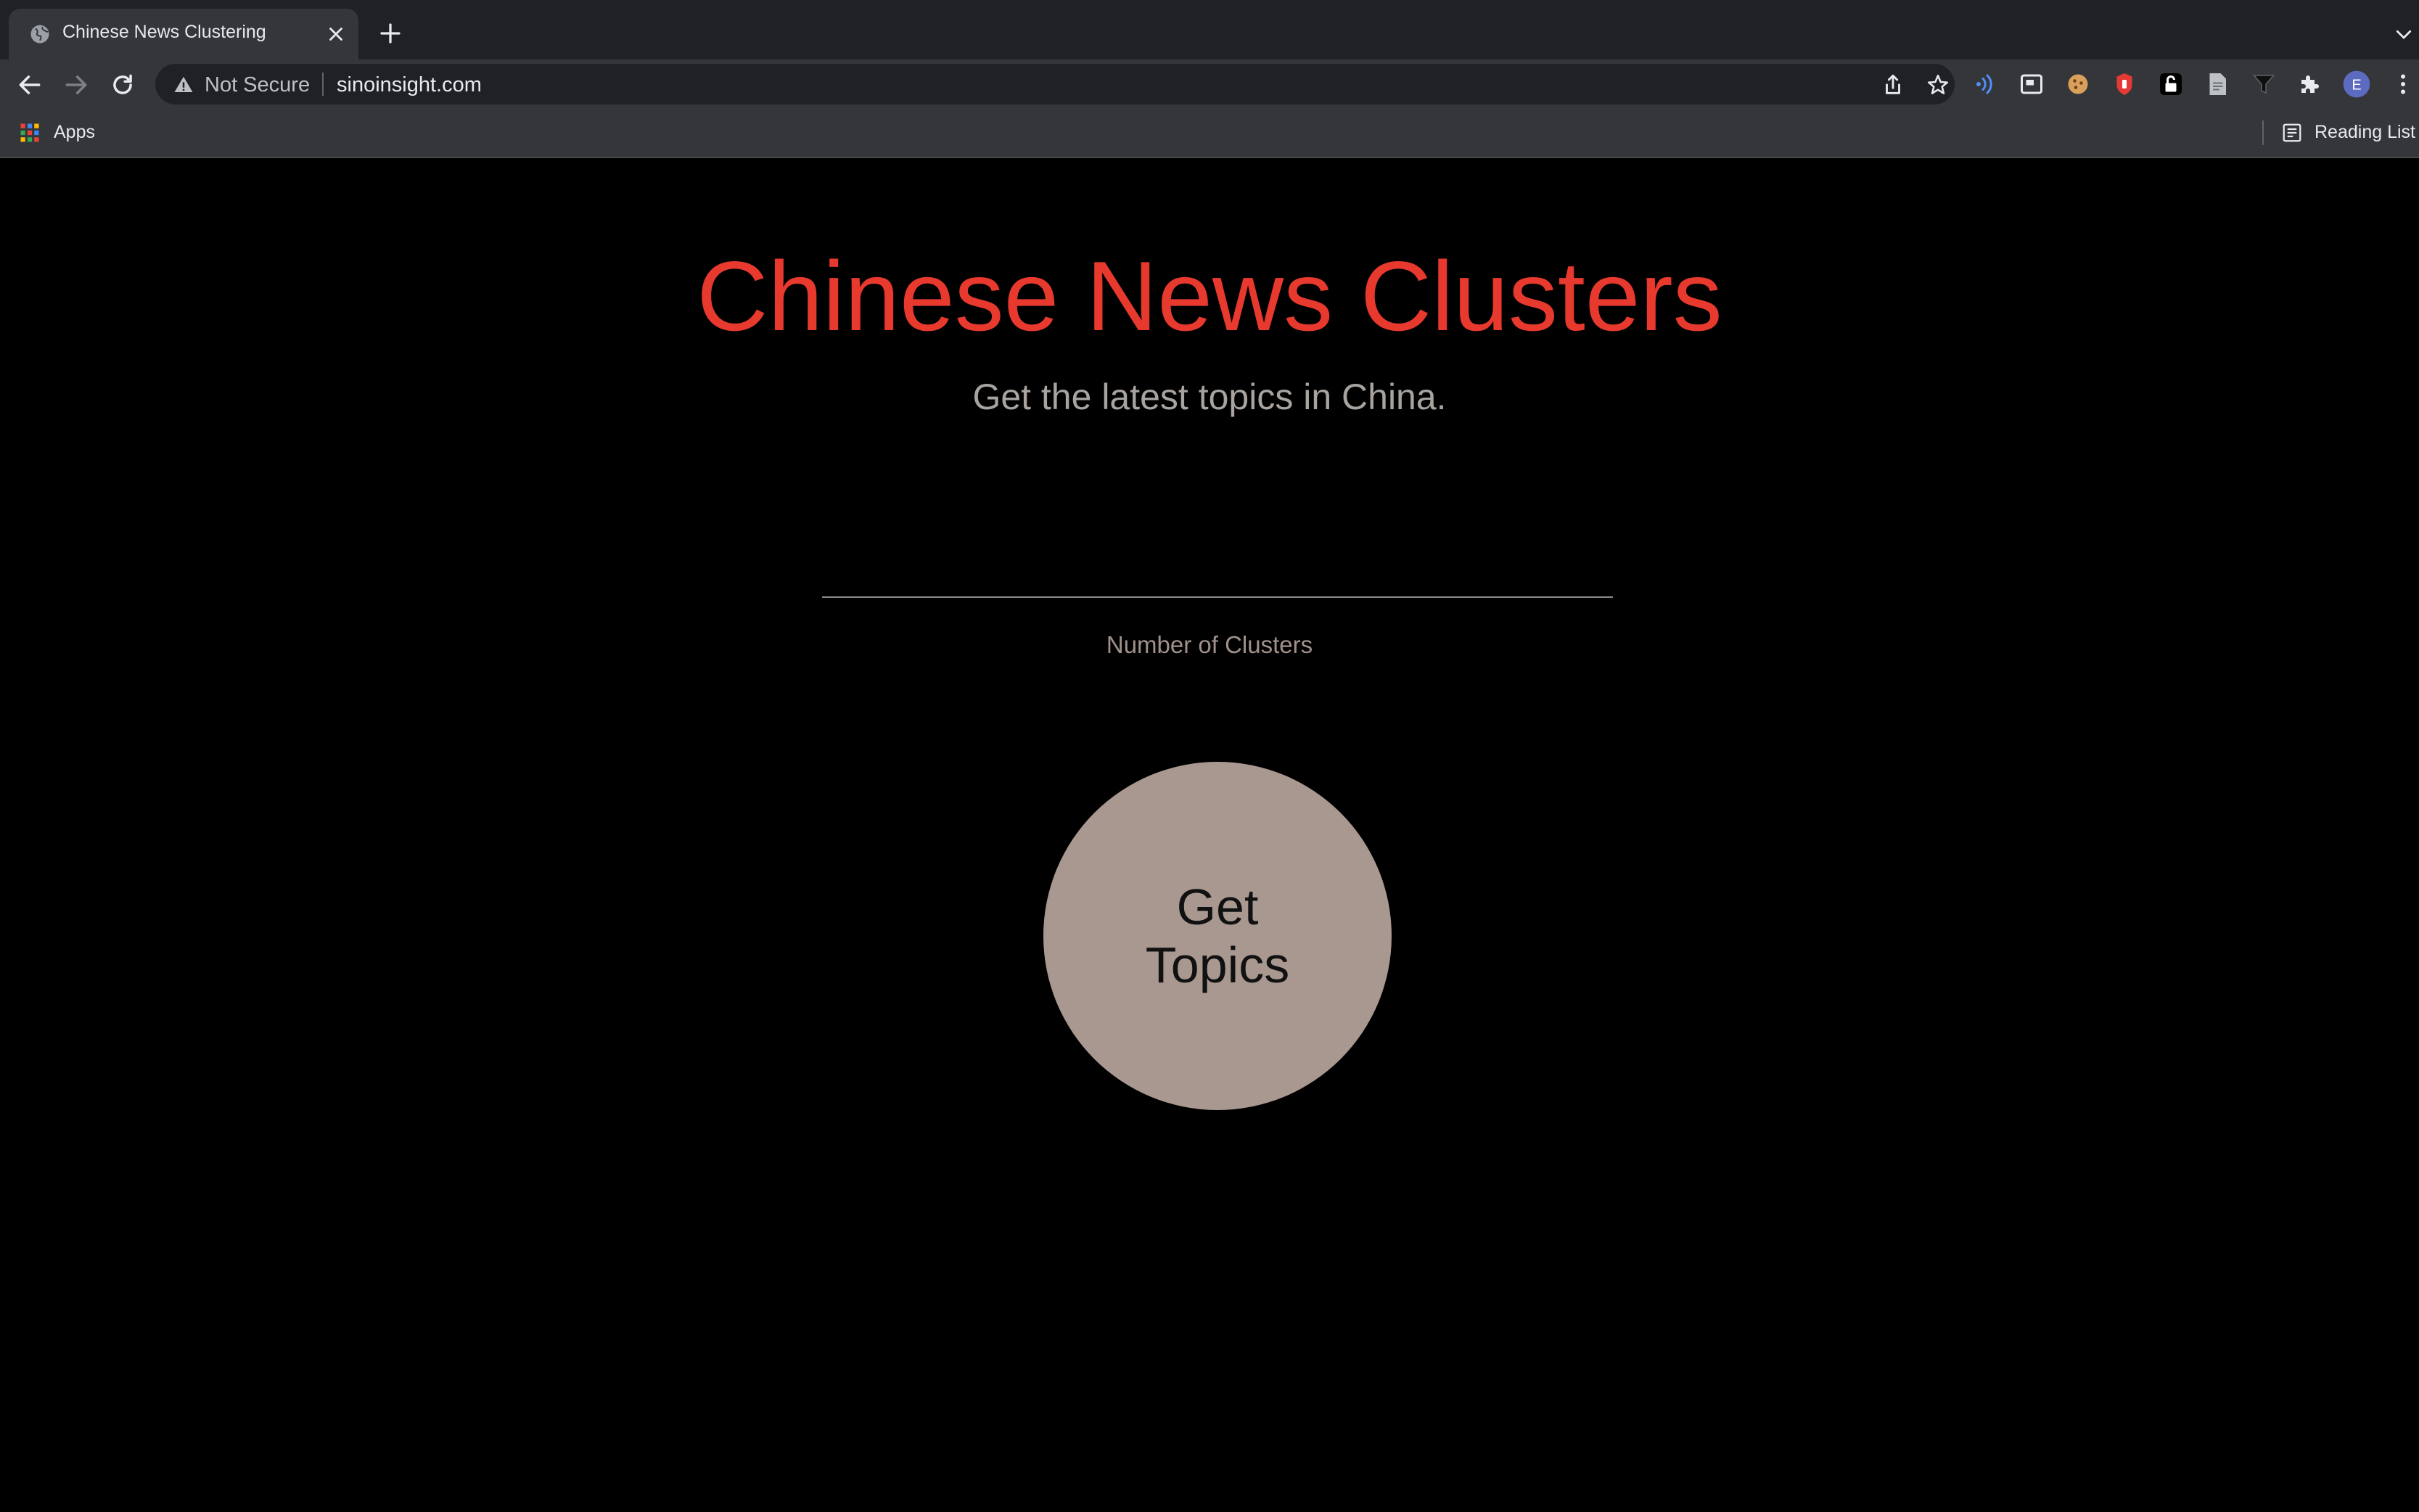  I want to click on get-topics-button: Get Topics, so click(1217, 936).